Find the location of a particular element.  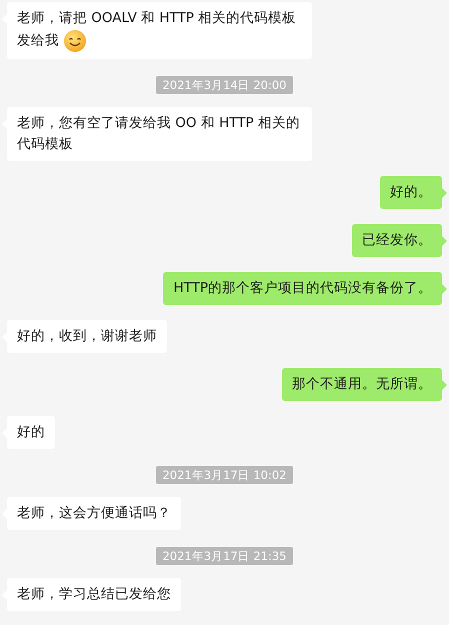

timestamp: 2021年3月17日 21:35 is located at coordinates (224, 556).